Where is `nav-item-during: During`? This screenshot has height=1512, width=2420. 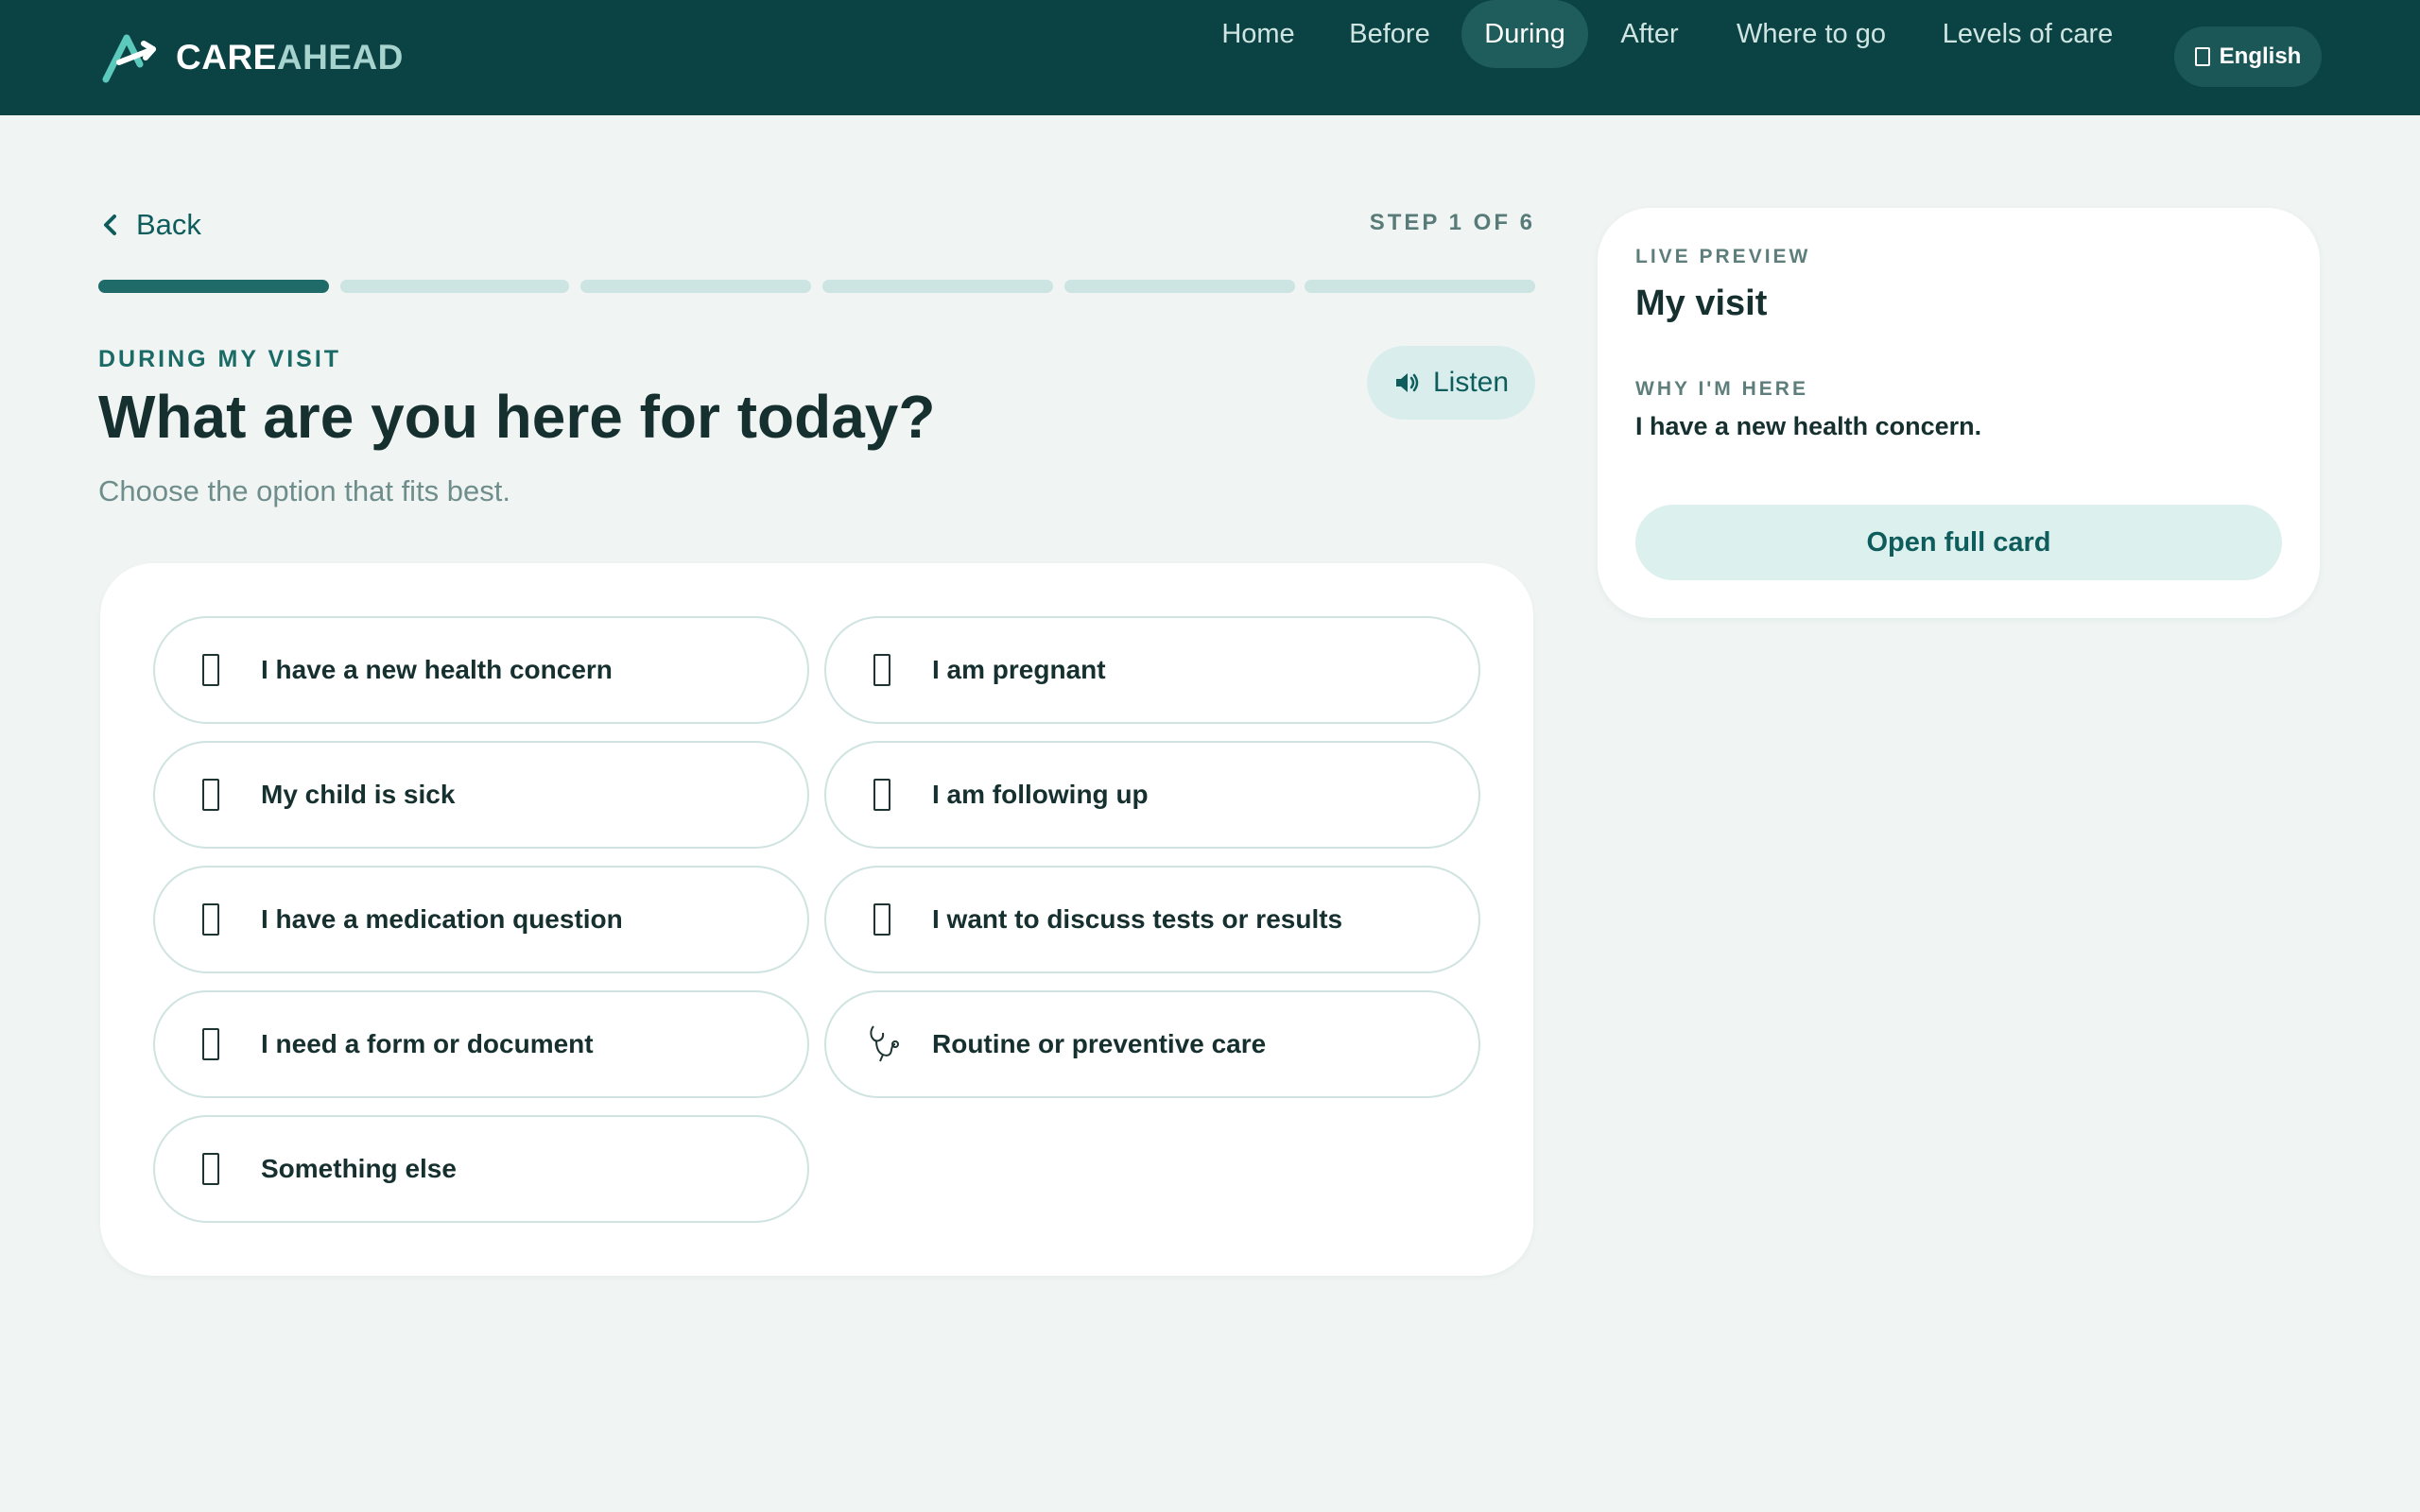
nav-item-during: During is located at coordinates (1524, 34).